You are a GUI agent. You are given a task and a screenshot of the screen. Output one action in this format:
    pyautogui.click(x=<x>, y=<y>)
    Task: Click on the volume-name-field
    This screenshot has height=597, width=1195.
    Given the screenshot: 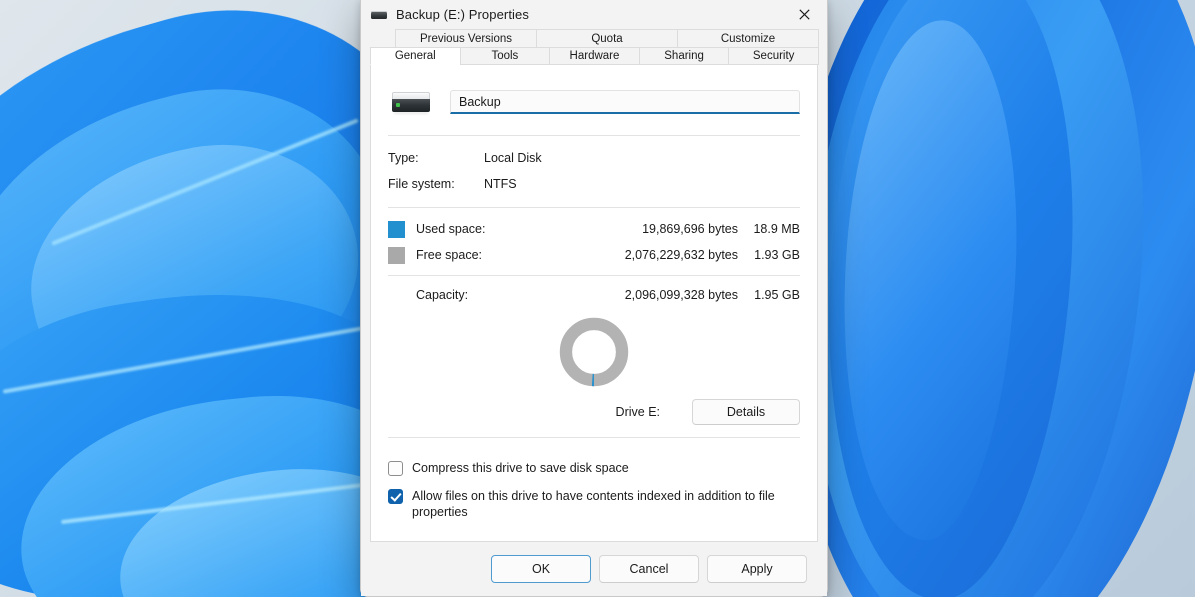 What is the action you would take?
    pyautogui.click(x=625, y=102)
    